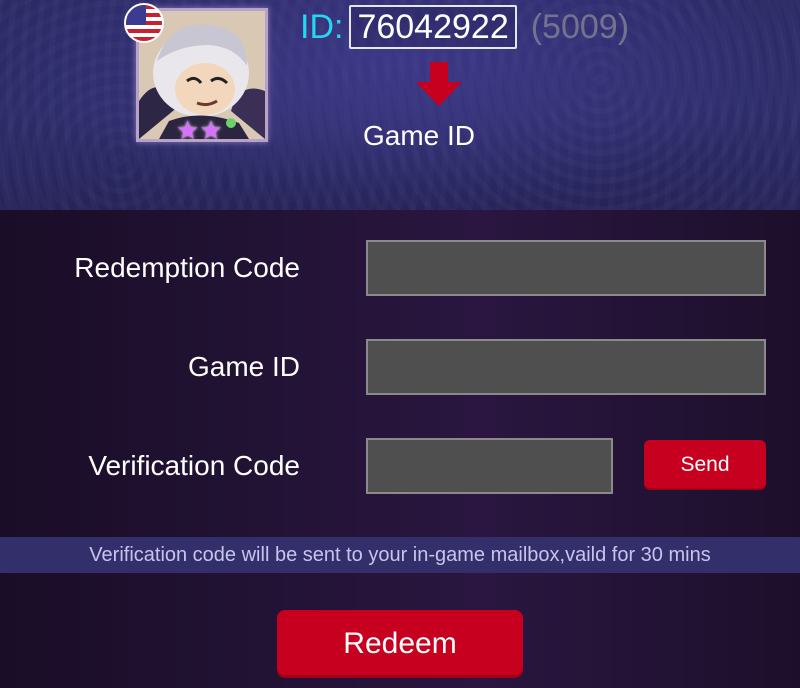  I want to click on game-id-label: Game ID, so click(243, 366).